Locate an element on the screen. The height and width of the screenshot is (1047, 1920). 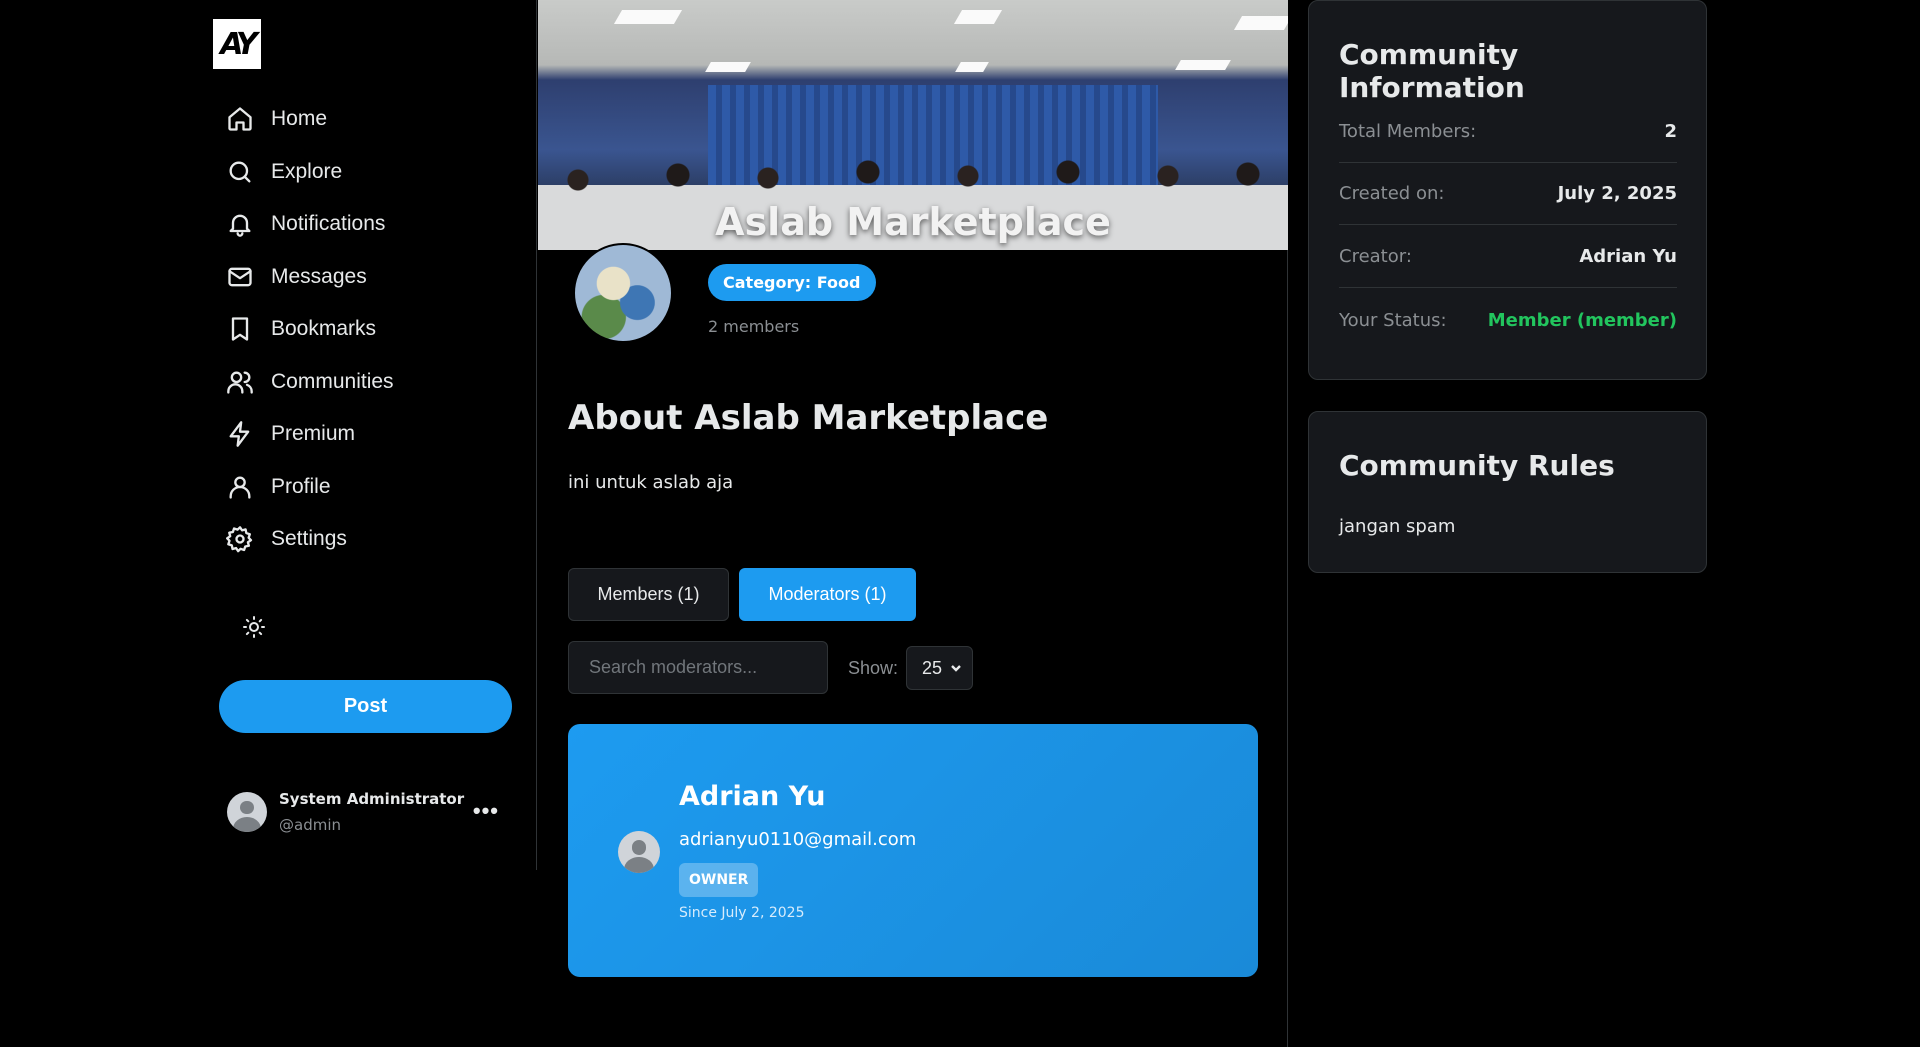
community-rules-card: Community Rules jangan spam is located at coordinates (1507, 492).